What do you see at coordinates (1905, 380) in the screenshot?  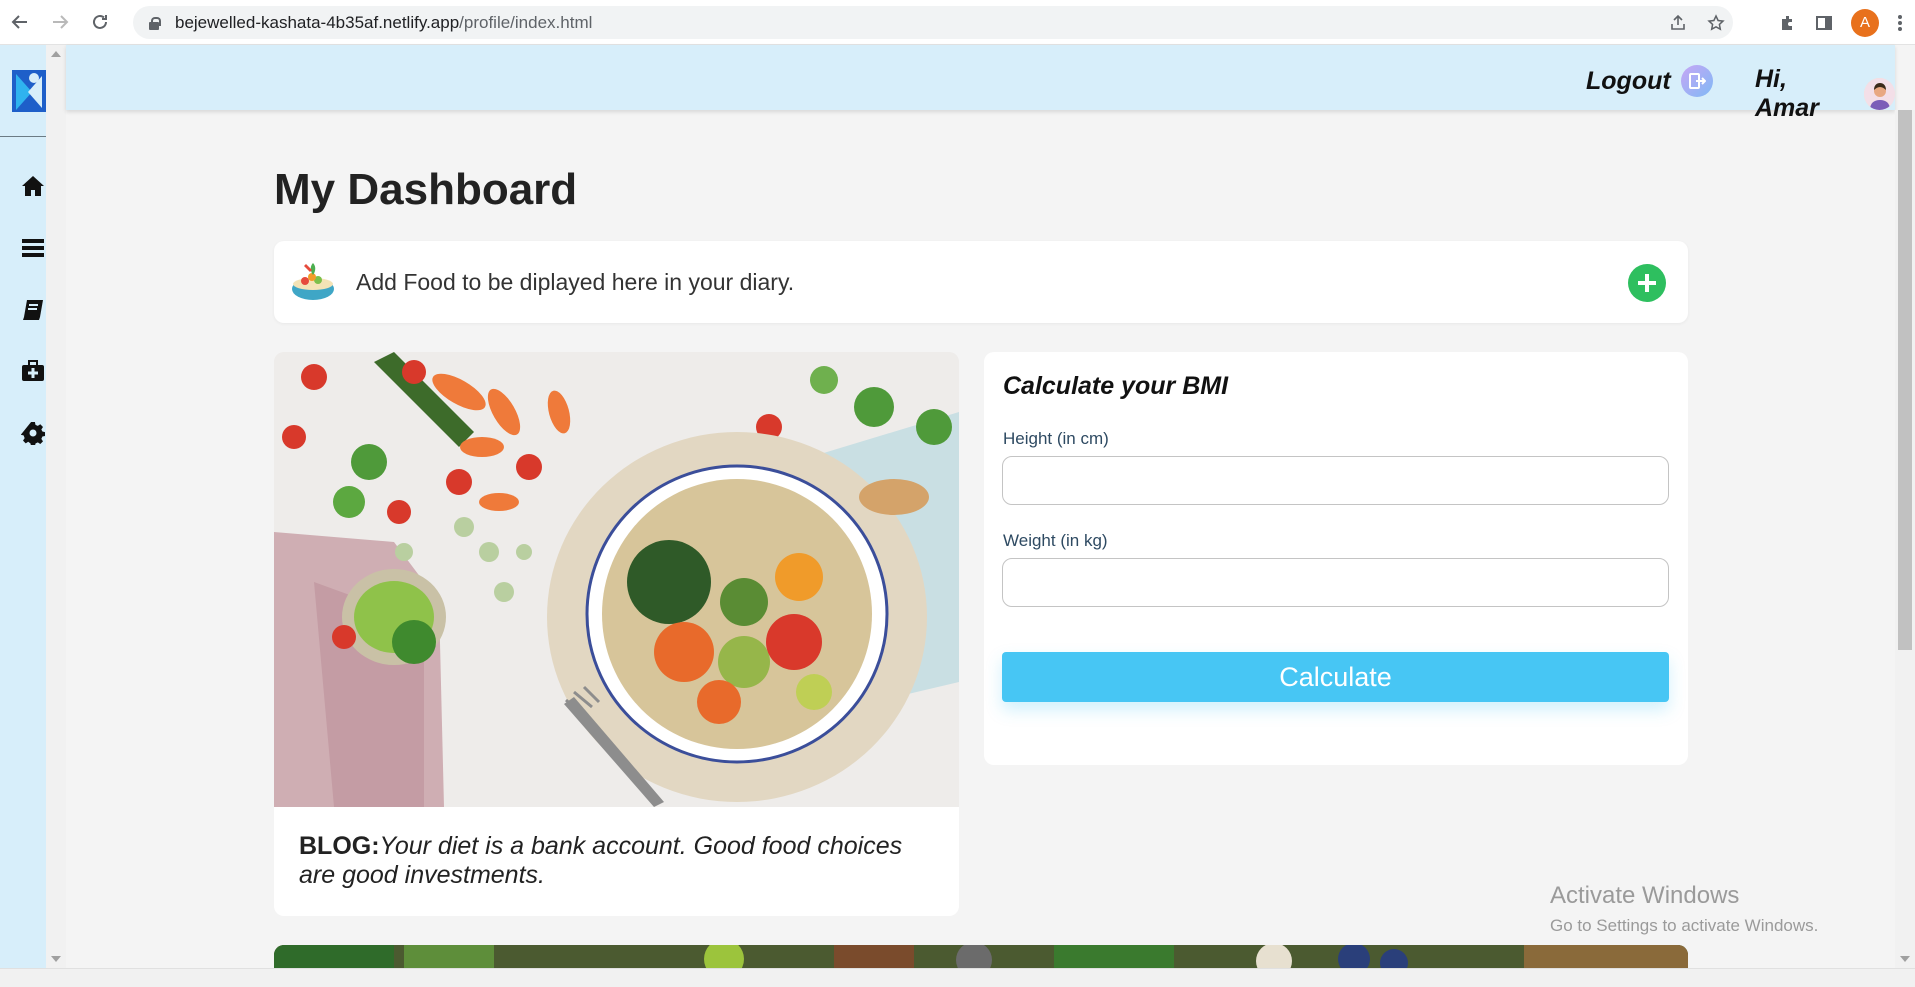 I see `page-scrollbar-thumb` at bounding box center [1905, 380].